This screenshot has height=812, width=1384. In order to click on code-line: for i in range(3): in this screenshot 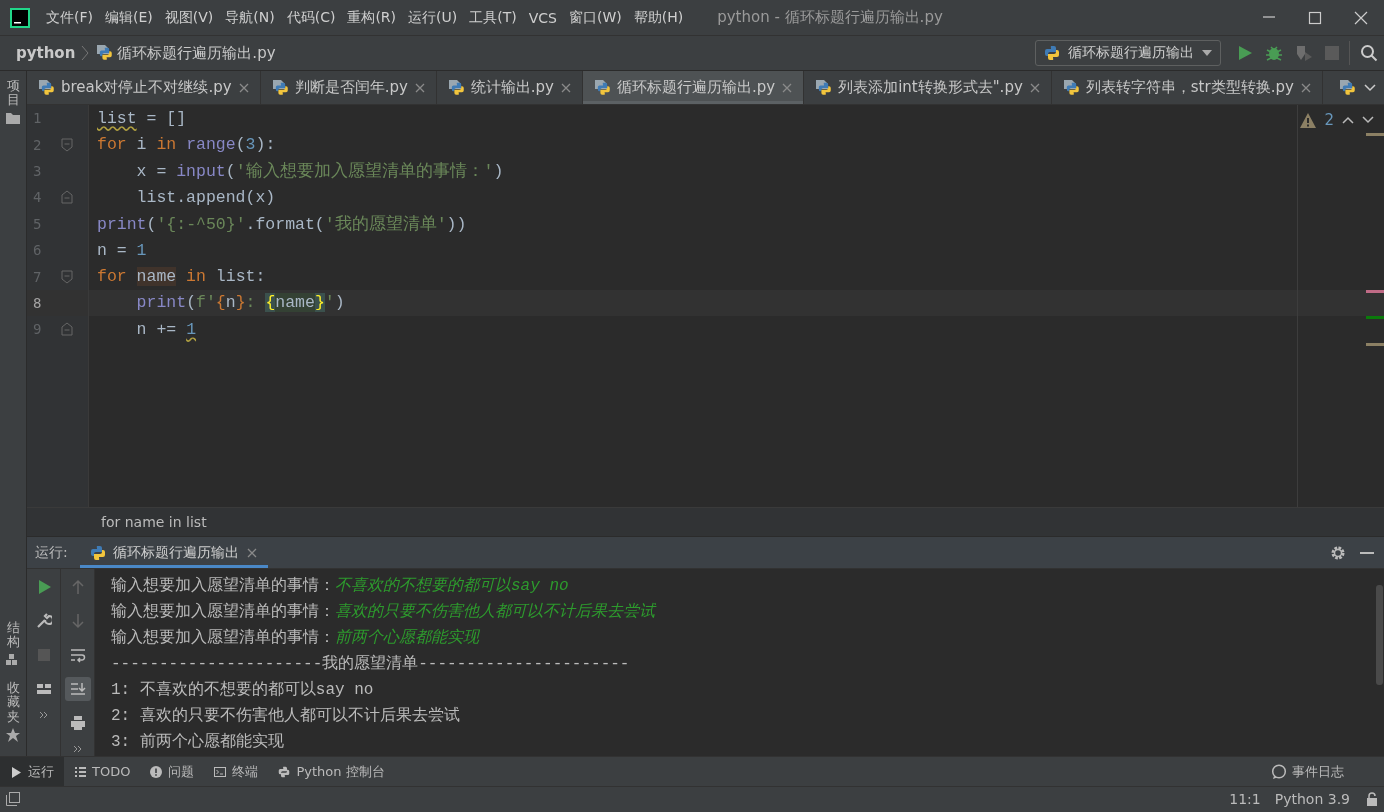, I will do `click(186, 145)`.